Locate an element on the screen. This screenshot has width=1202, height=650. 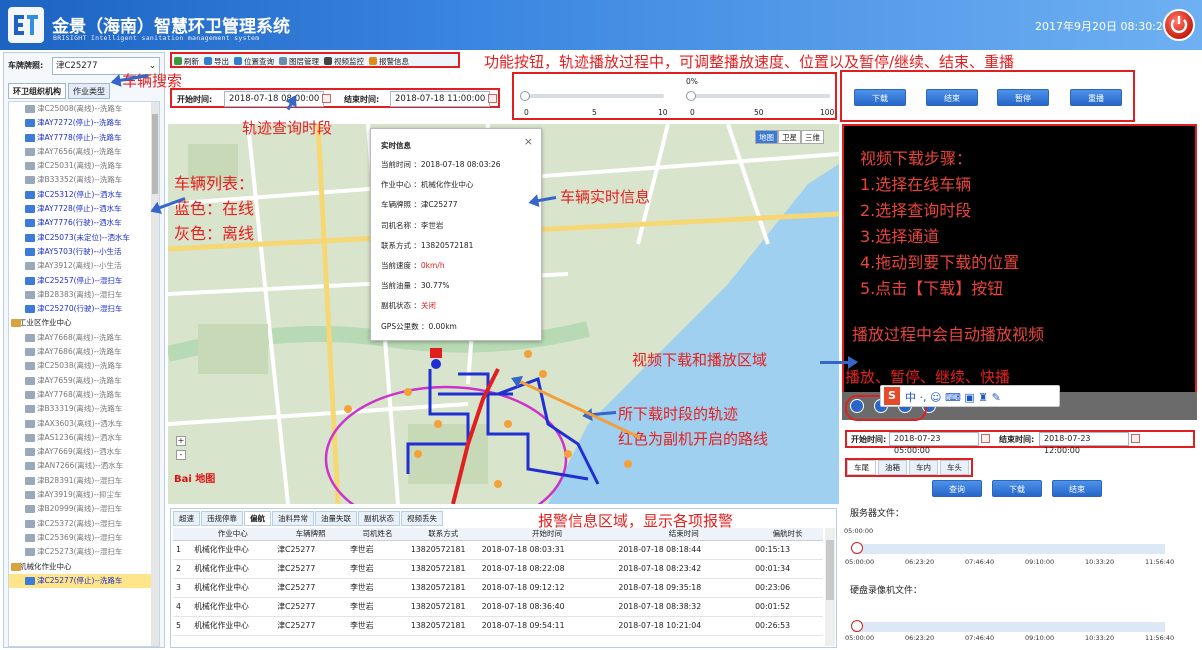
map-type-map: 地图 is located at coordinates (766, 137).